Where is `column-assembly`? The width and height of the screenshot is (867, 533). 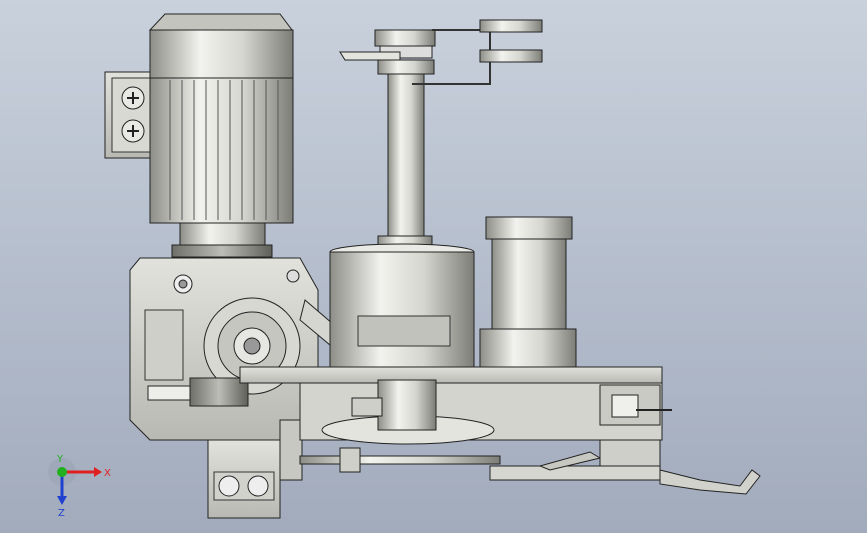 column-assembly is located at coordinates (441, 135).